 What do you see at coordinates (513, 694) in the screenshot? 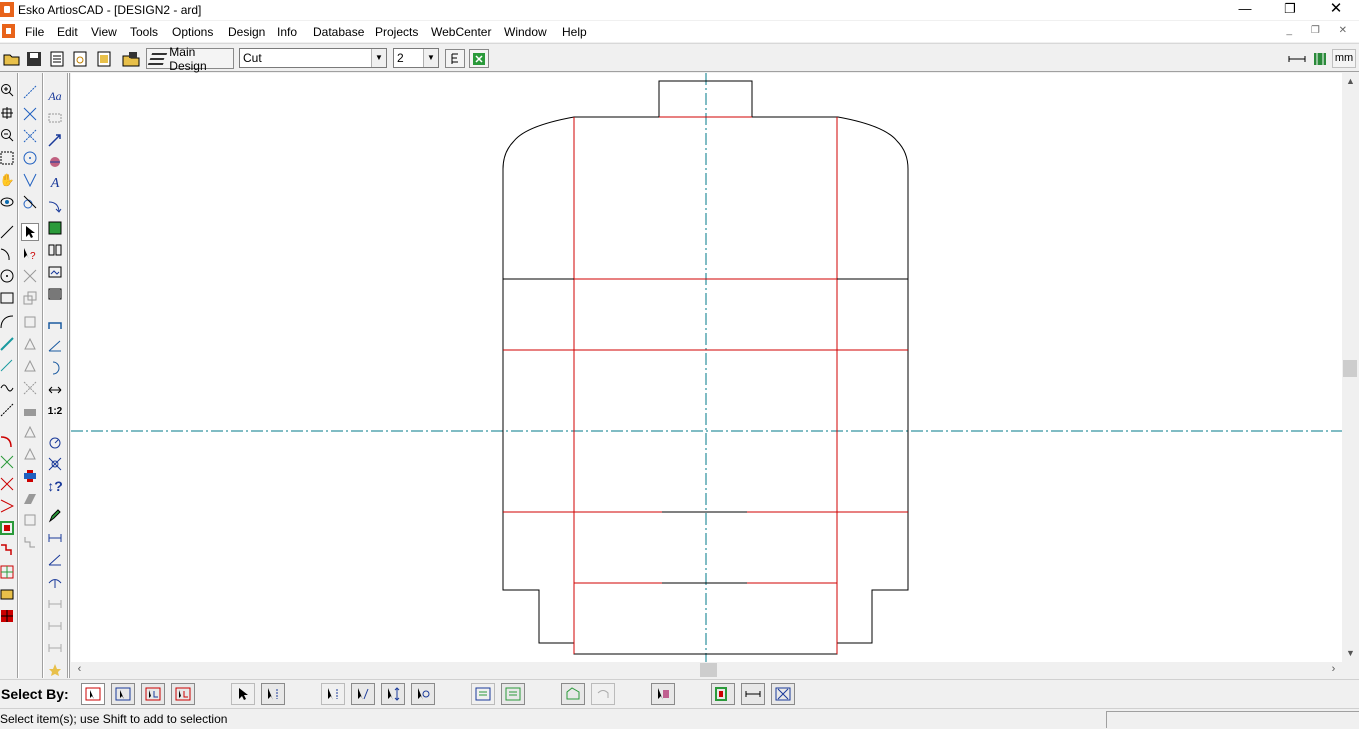
I see `select-all-layers-icon` at bounding box center [513, 694].